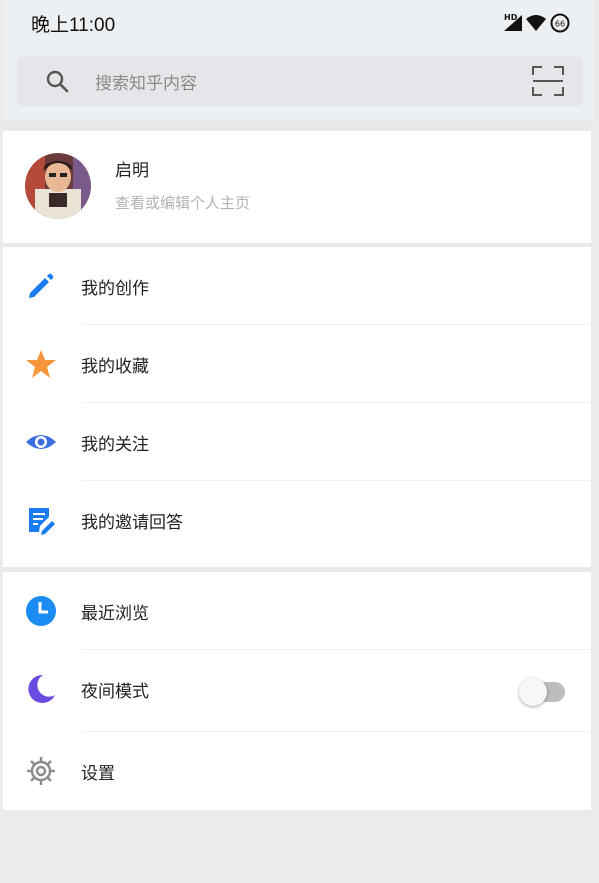  I want to click on search-icon, so click(57, 81).